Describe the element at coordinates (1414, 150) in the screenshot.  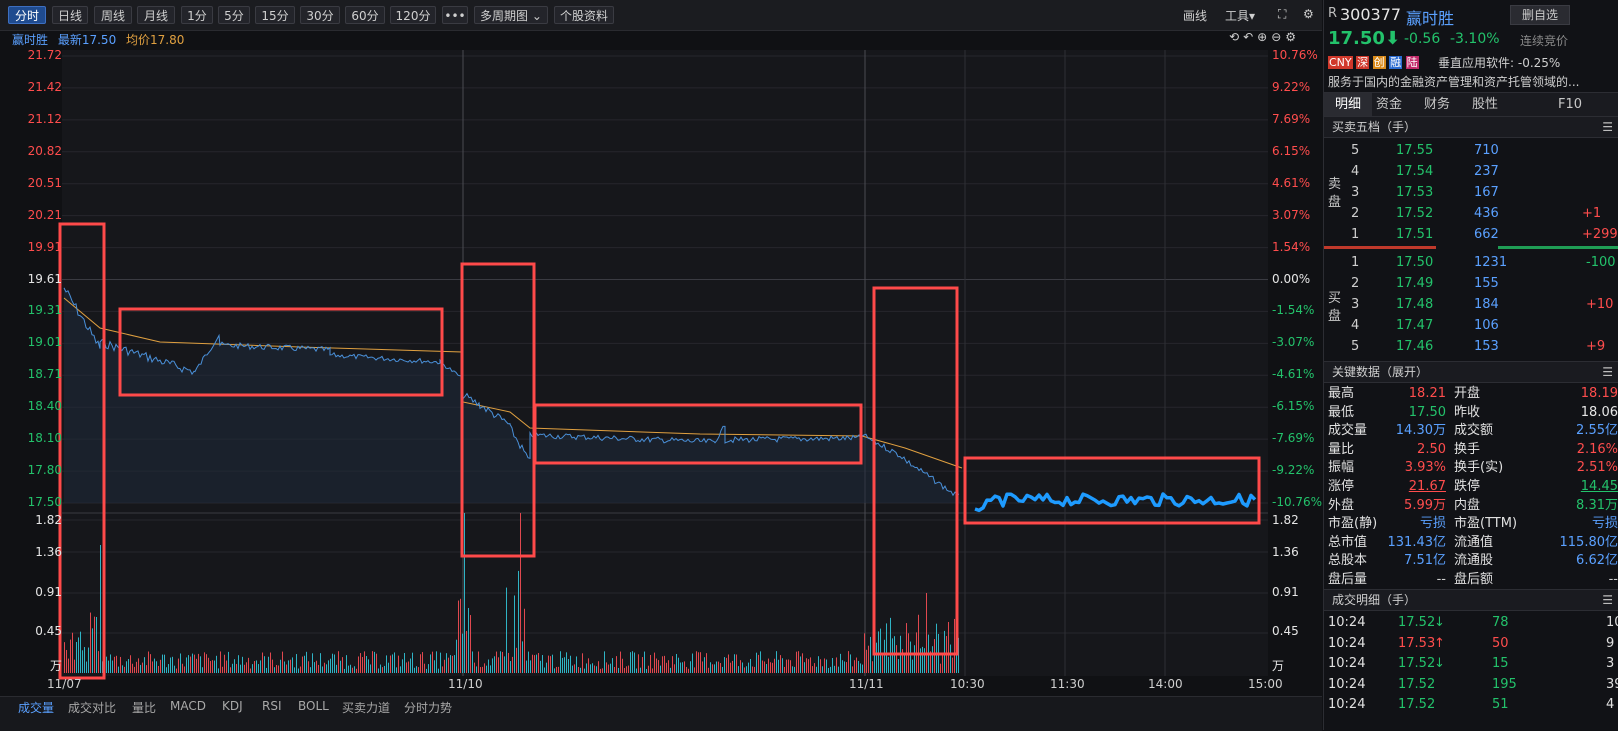
I see `ask-price: 17.55` at that location.